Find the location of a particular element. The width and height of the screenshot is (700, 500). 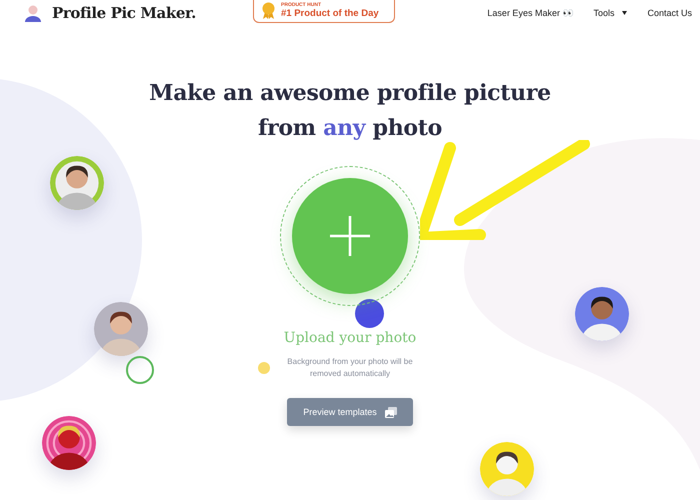

ring-shape is located at coordinates (140, 370).